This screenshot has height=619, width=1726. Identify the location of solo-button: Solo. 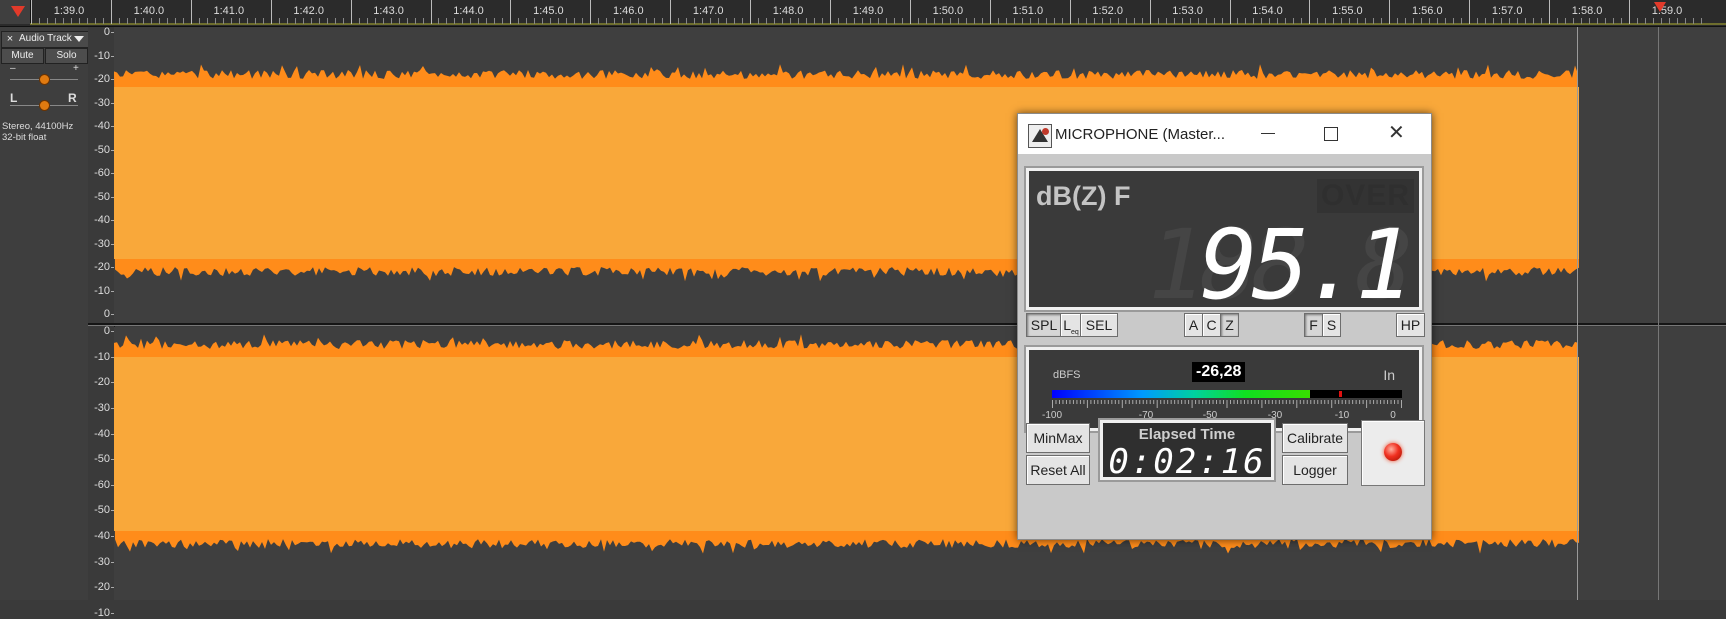
(66, 56).